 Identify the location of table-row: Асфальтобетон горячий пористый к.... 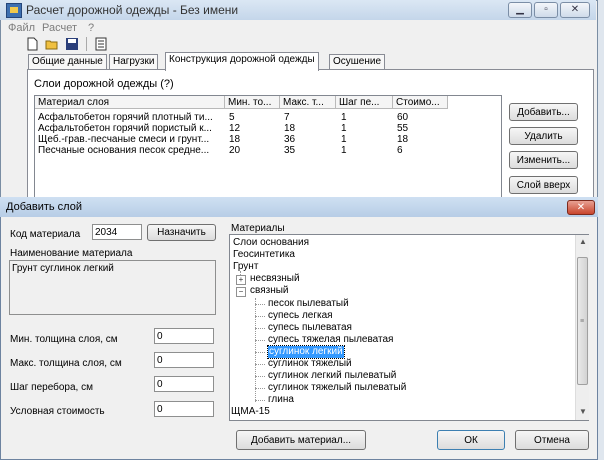
(131, 128).